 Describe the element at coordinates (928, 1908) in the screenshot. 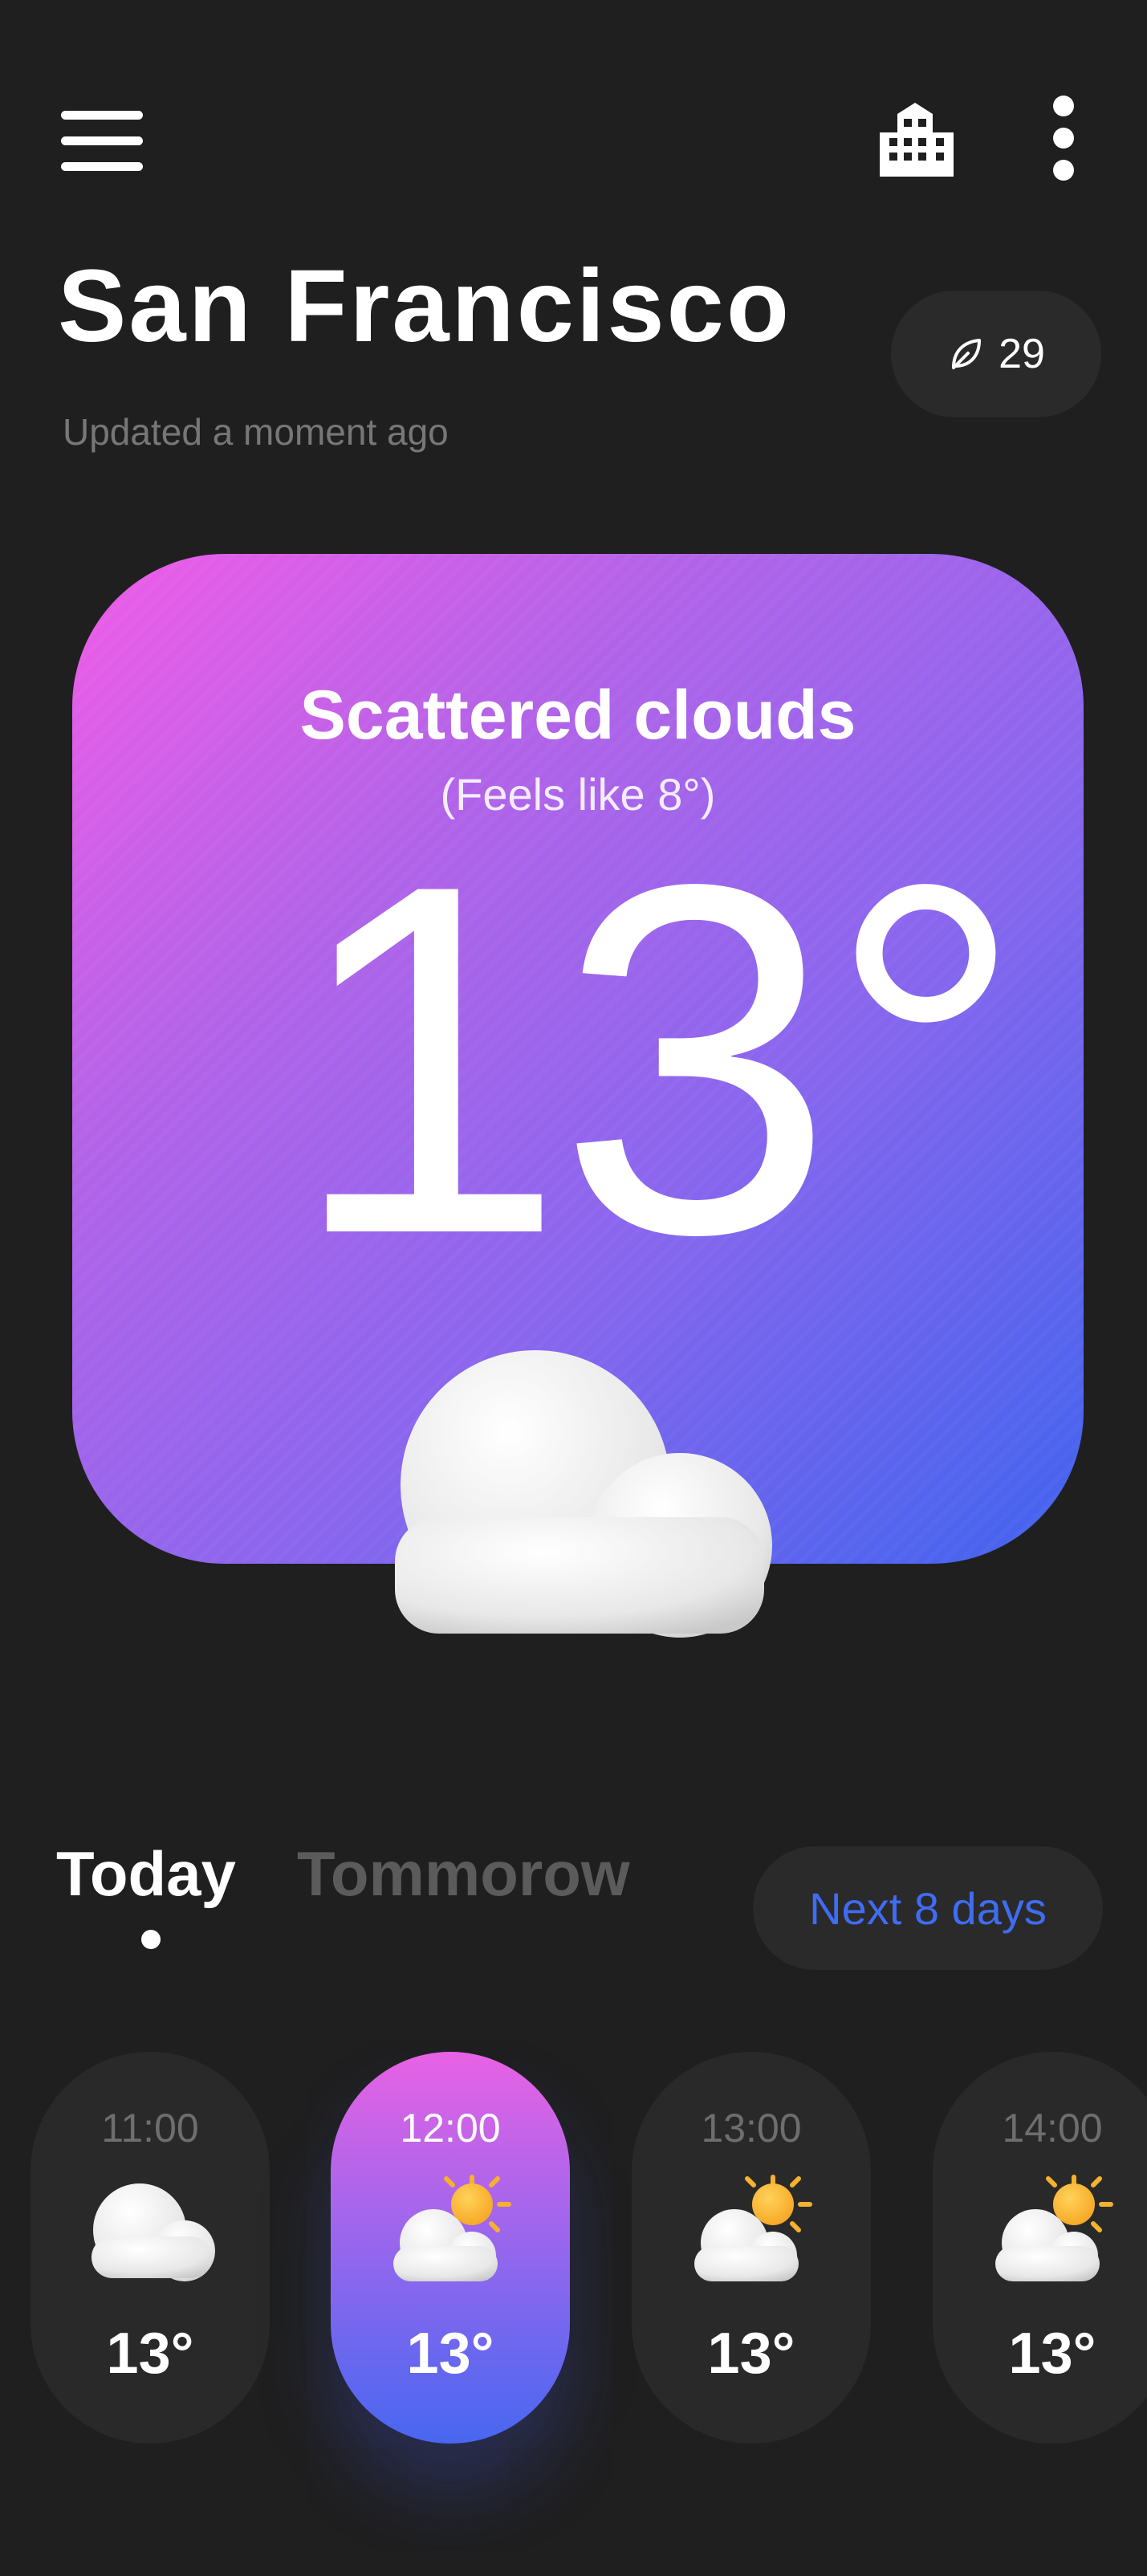

I see `next-8-days-button: Next 8 days` at that location.